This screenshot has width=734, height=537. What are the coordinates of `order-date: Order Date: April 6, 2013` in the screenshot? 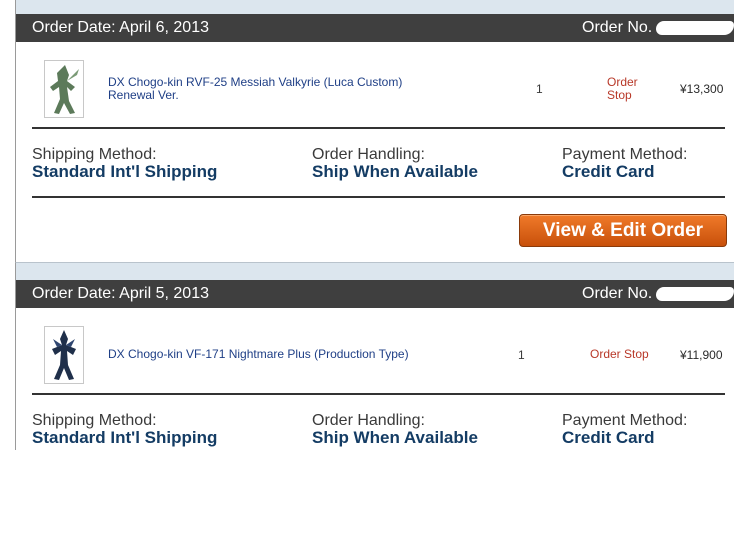 It's located at (120, 27).